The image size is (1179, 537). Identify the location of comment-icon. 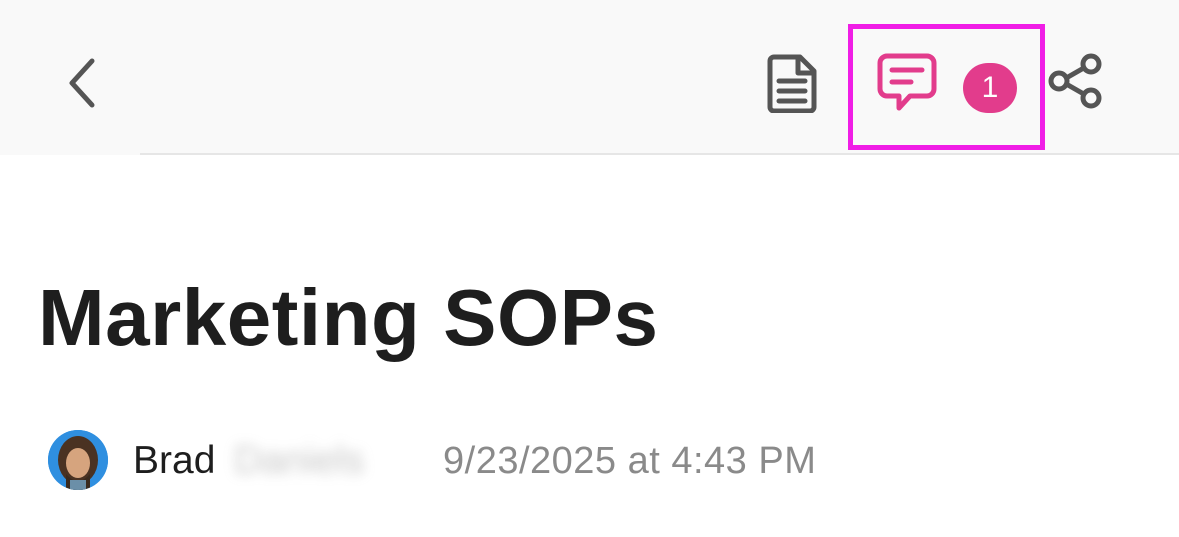
(907, 82).